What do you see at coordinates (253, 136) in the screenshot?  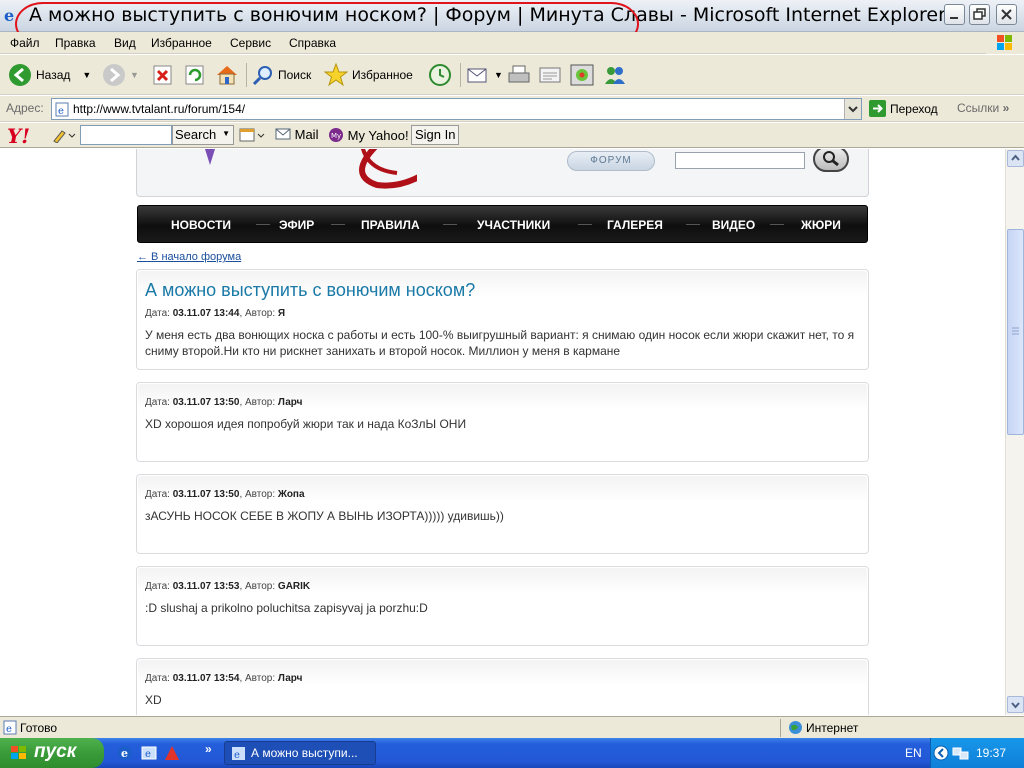 I see `yahoo-options-icon` at bounding box center [253, 136].